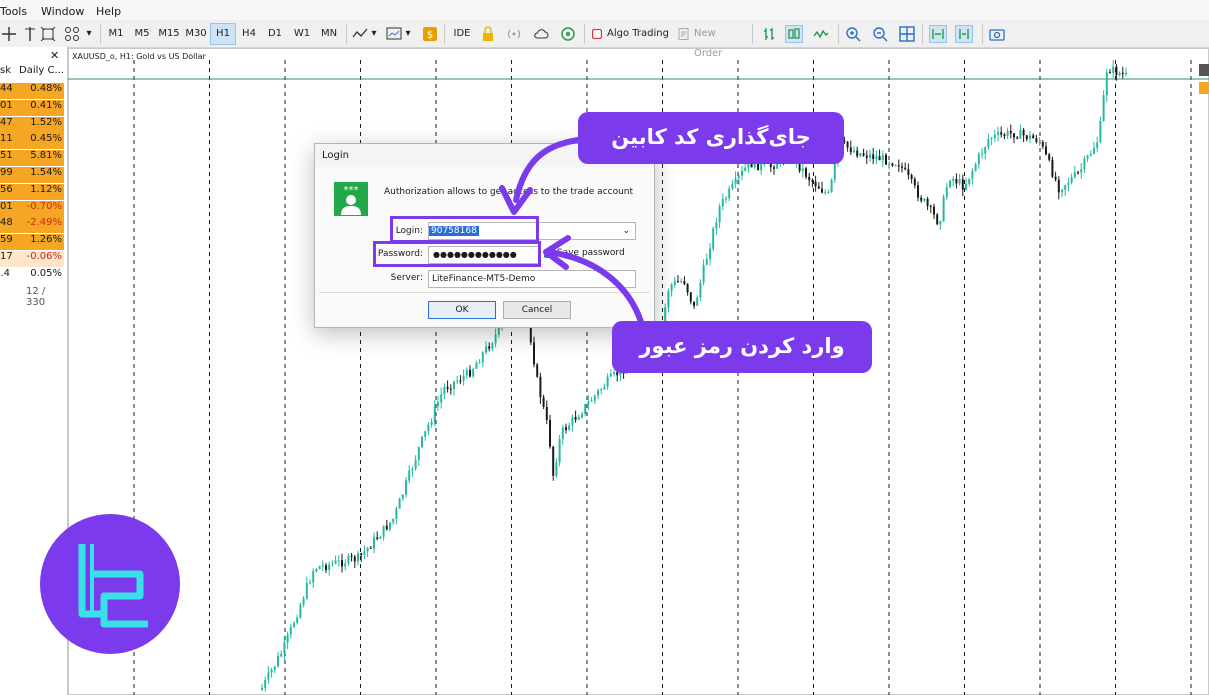 The image size is (1209, 695). I want to click on password-callout: وارد کردن رمز عبور, so click(742, 347).